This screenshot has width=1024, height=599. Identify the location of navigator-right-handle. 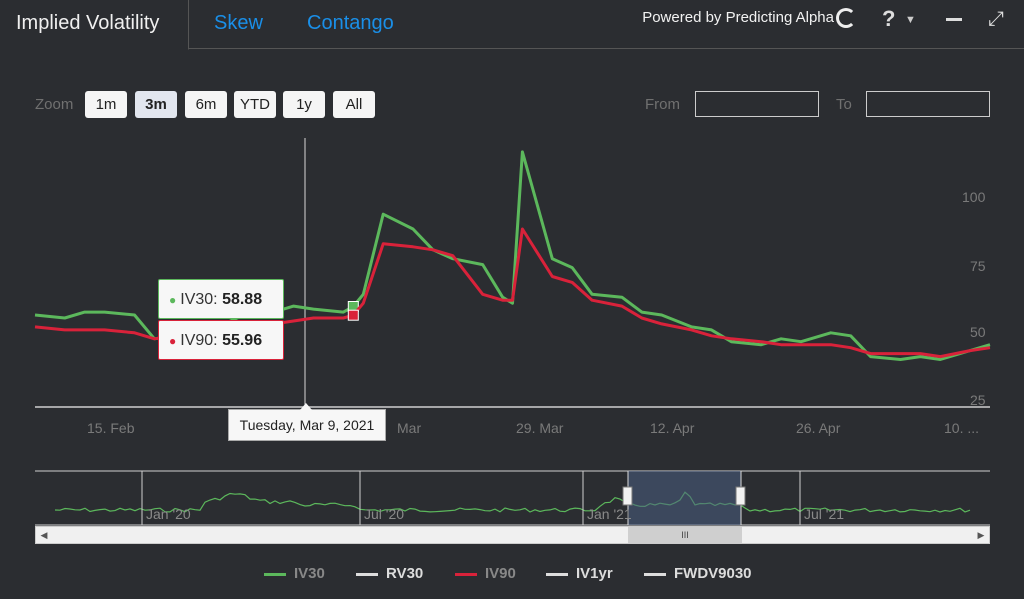
(740, 496).